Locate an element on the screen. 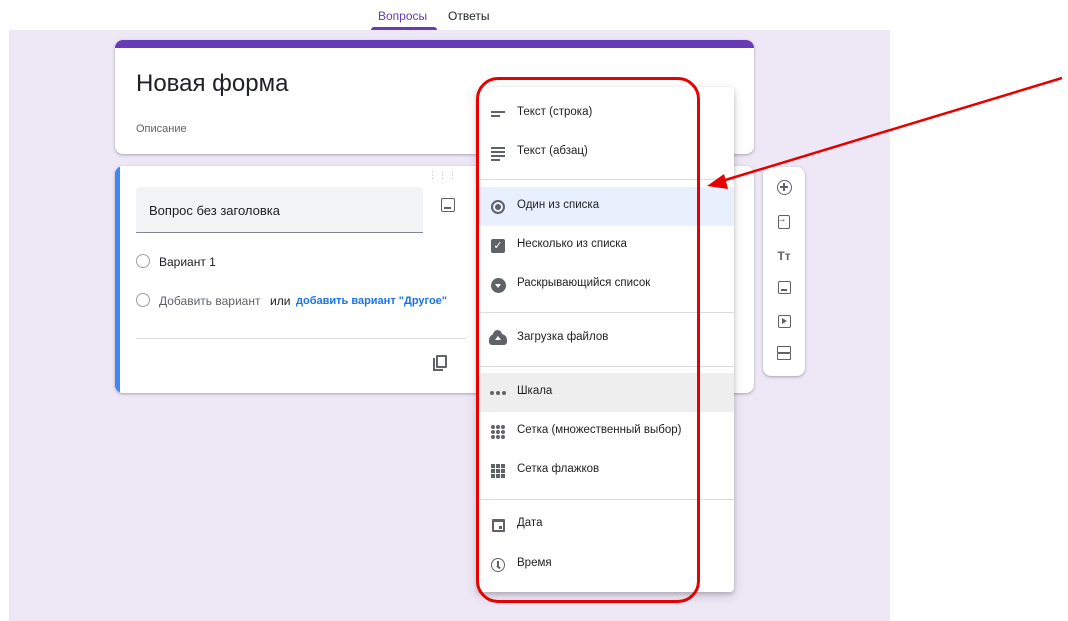  add-title-button: Tт is located at coordinates (784, 256).